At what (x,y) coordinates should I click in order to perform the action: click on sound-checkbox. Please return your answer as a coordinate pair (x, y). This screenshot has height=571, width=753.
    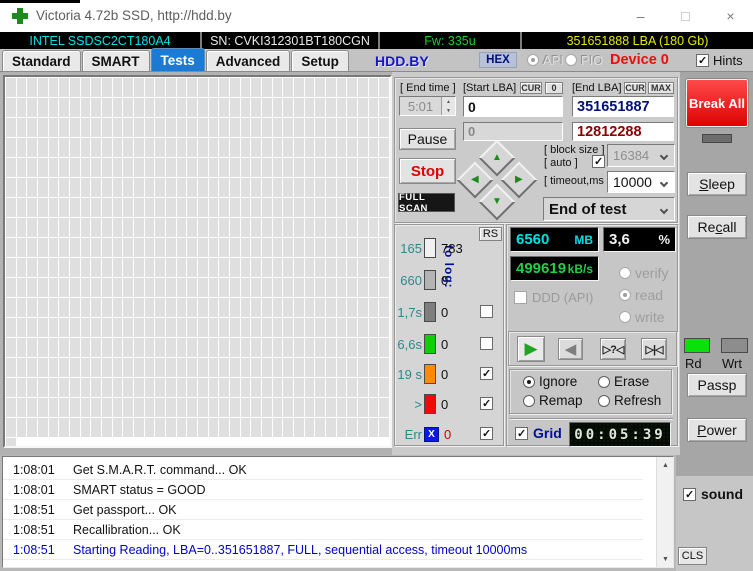
    Looking at the image, I should click on (689, 494).